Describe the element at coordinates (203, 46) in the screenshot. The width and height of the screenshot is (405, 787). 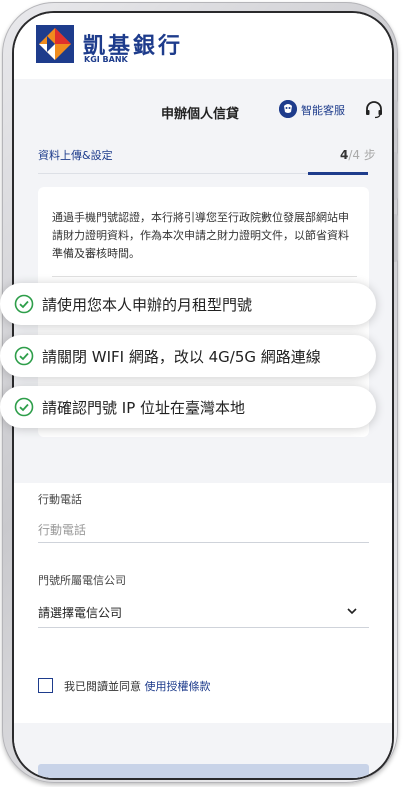
I see `app-header: 凱基銀行 KGI BANK` at that location.